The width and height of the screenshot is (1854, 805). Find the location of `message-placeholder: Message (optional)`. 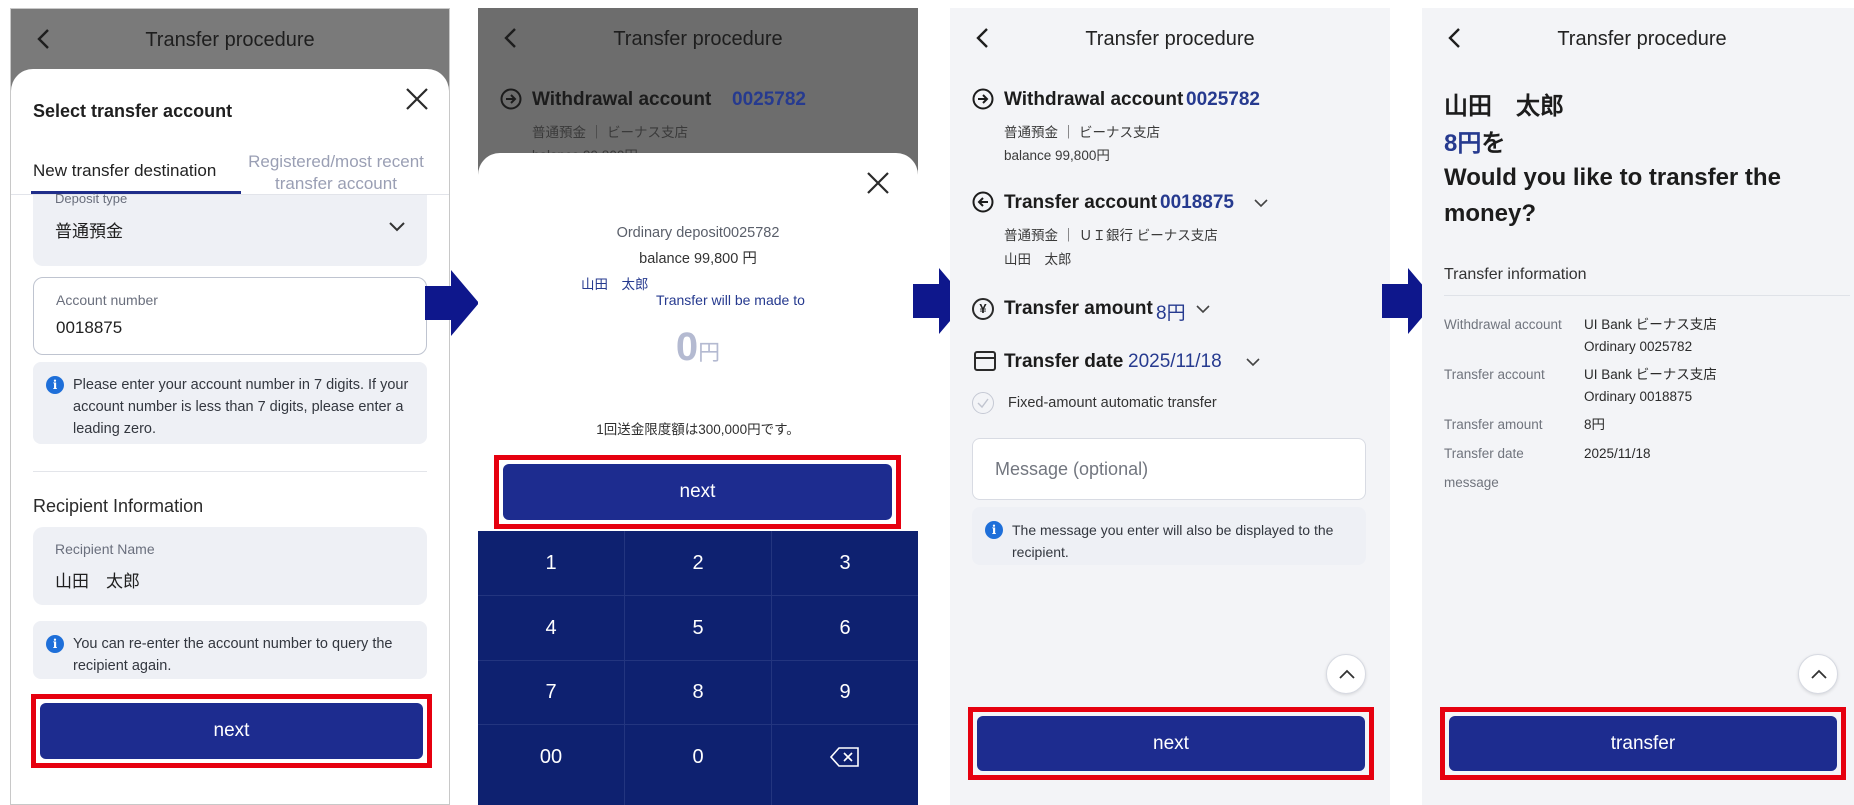

message-placeholder: Message (optional) is located at coordinates (1072, 469).